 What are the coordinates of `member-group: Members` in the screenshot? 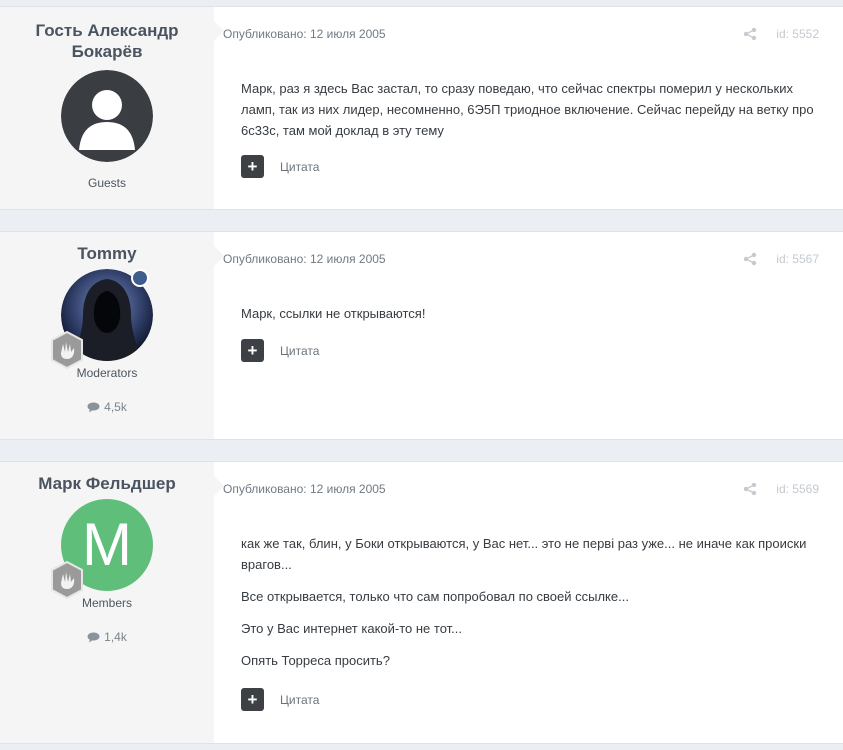 It's located at (106, 603).